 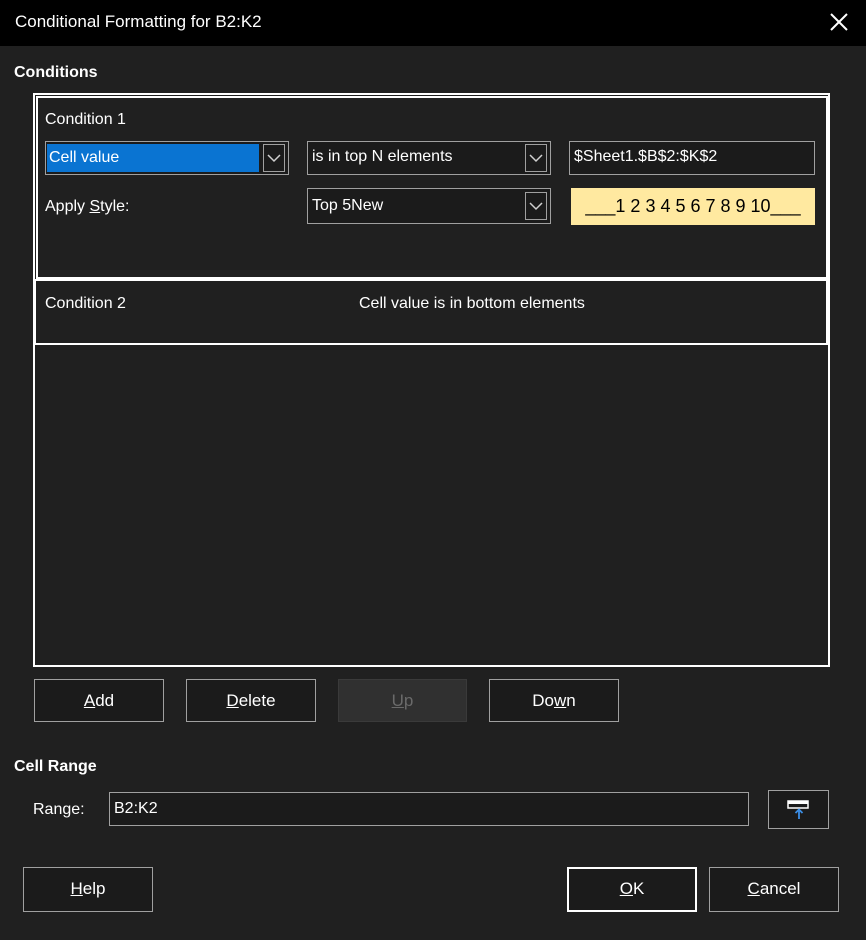 I want to click on cancel-button: Cancel, so click(x=774, y=889).